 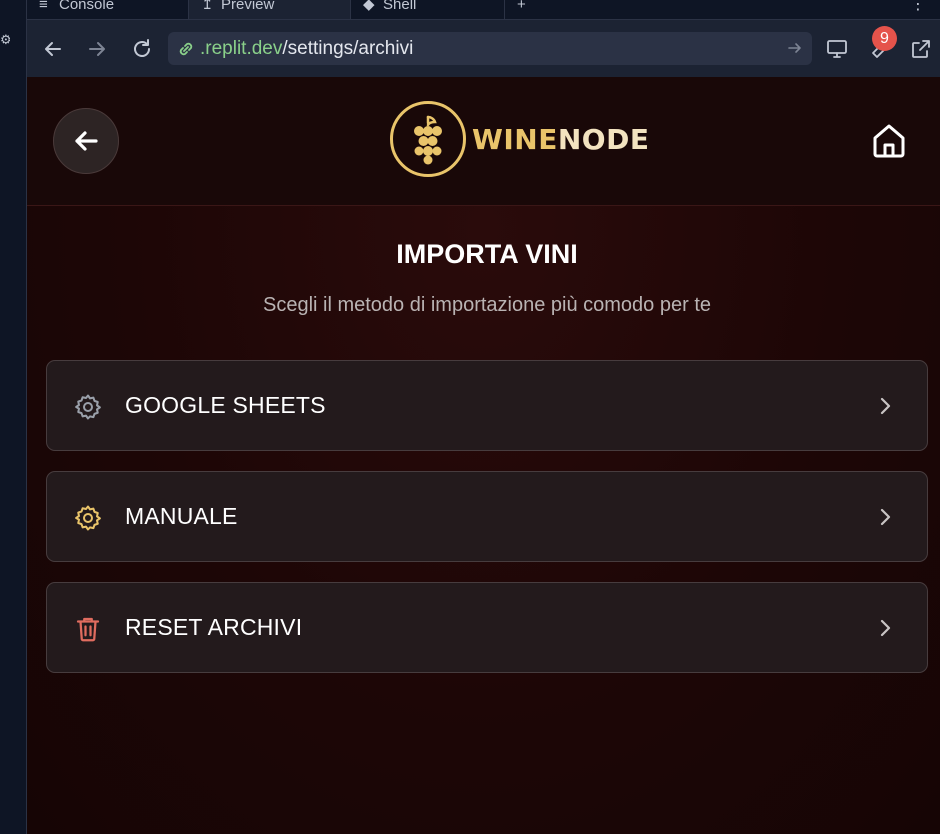 I want to click on plus-icon: +, so click(x=521, y=6).